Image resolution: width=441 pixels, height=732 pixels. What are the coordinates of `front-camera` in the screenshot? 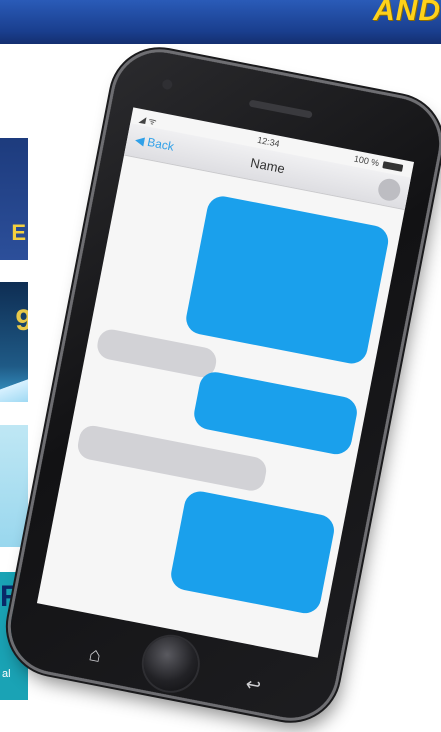 It's located at (167, 84).